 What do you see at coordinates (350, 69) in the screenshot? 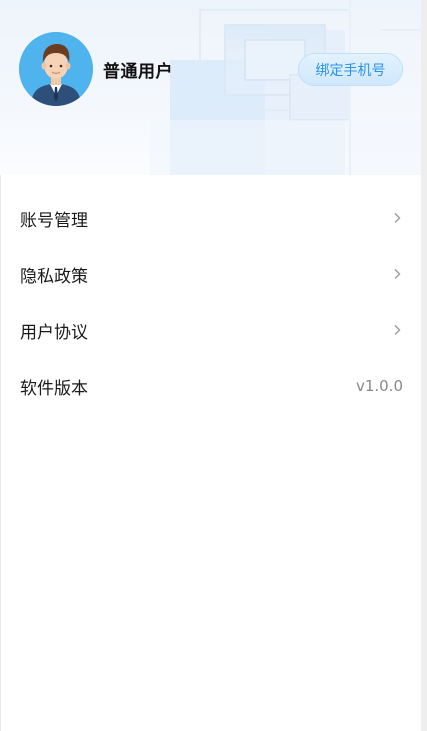
I see `bind-phone-button: 绑定手机号` at bounding box center [350, 69].